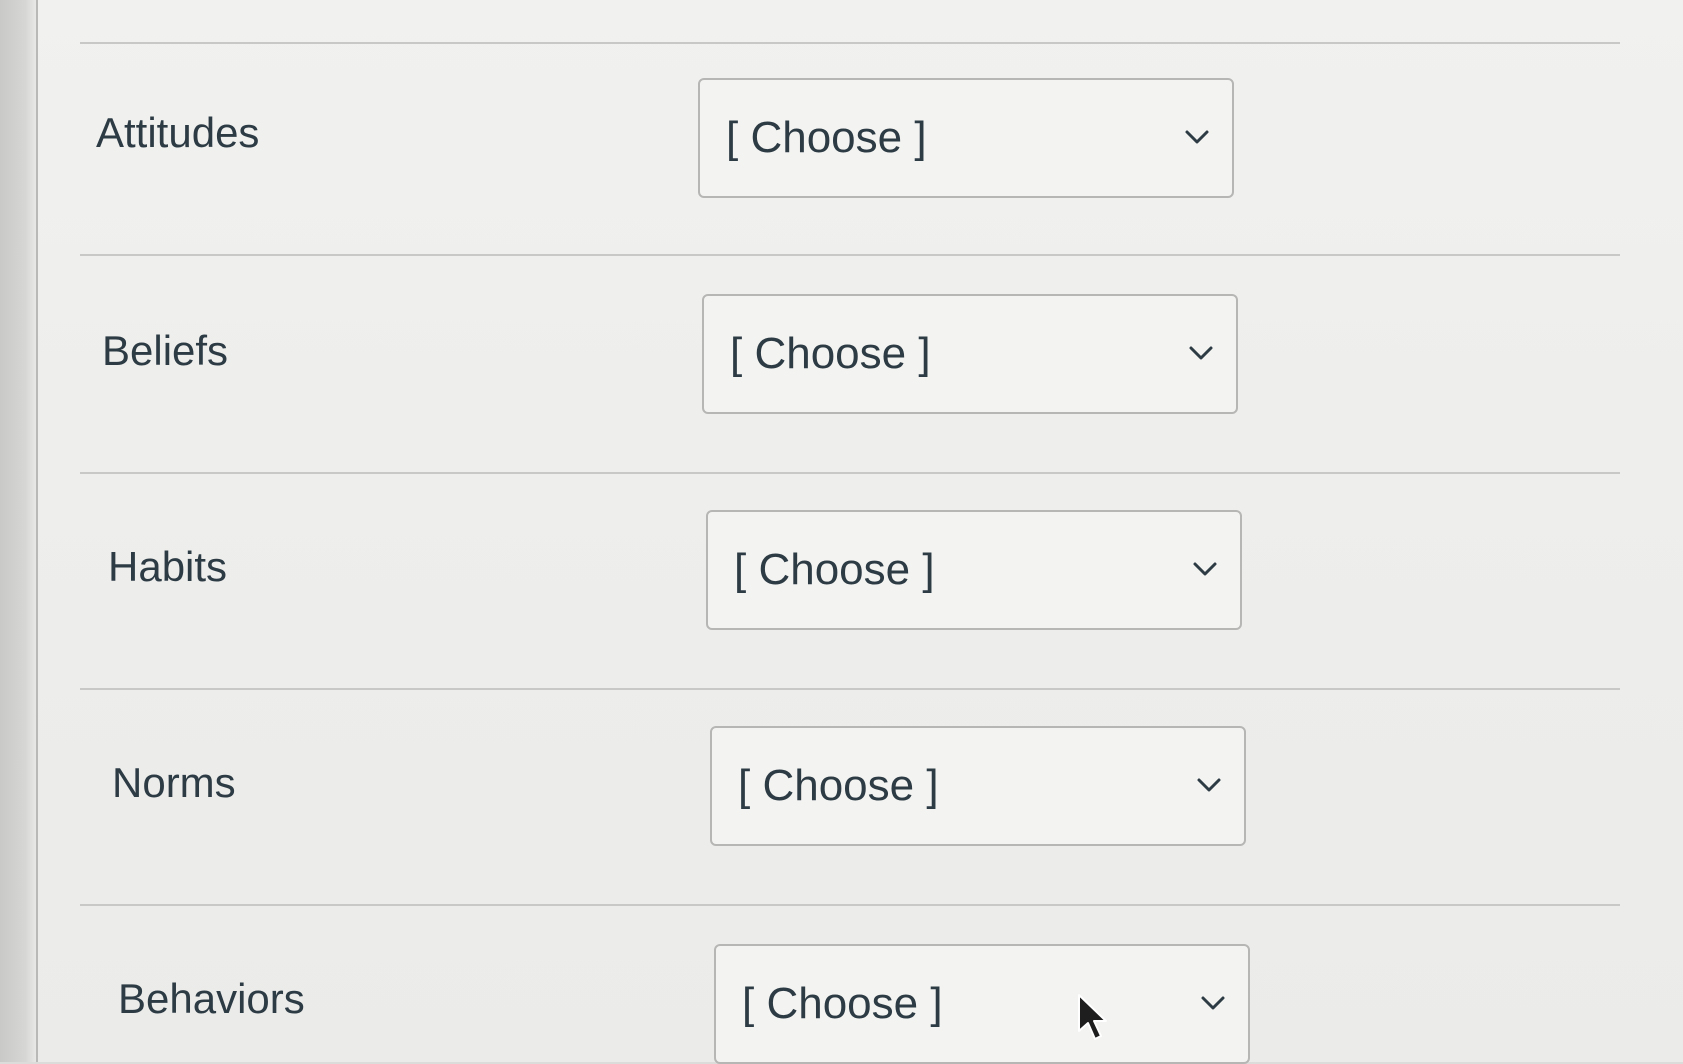  I want to click on answer-select-attitudes: [ Choose ], so click(966, 138).